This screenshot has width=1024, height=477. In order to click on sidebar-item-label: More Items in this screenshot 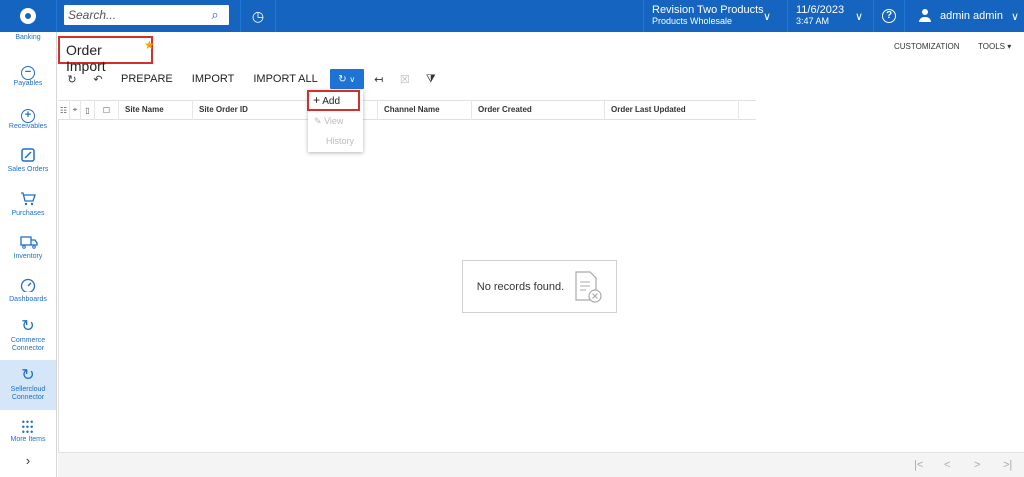, I will do `click(28, 439)`.